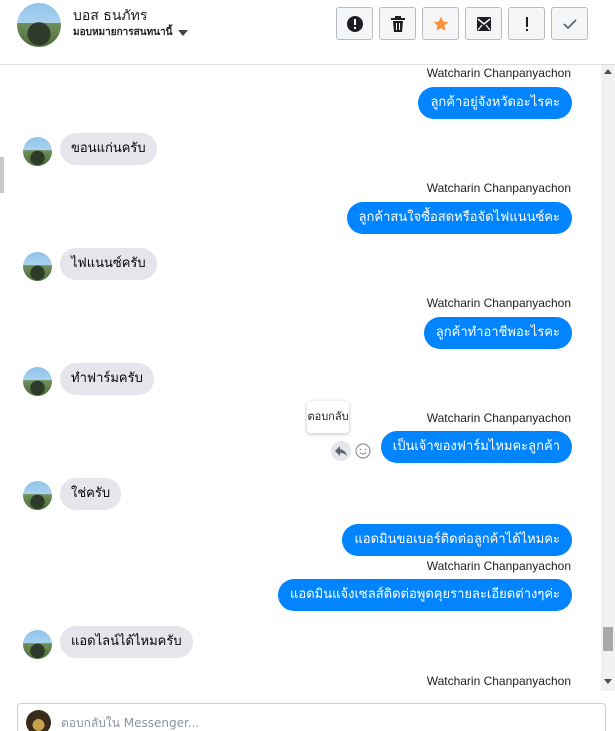 The height and width of the screenshot is (731, 615). I want to click on exclamation-icon, so click(526, 23).